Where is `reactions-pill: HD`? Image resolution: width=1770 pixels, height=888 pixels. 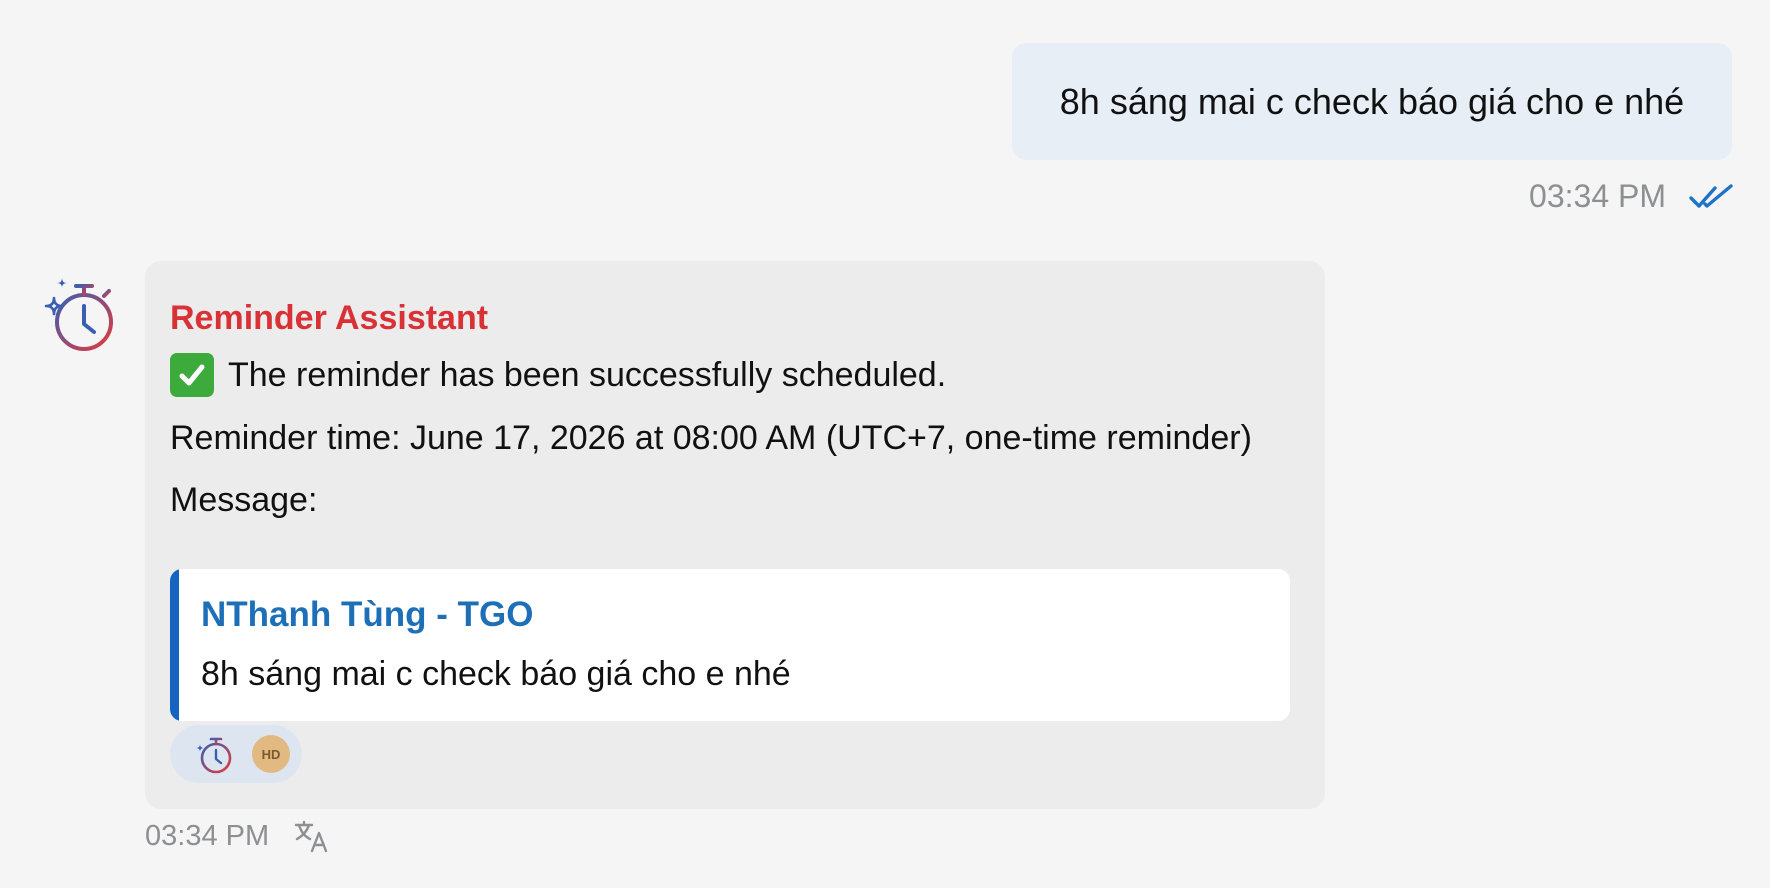 reactions-pill: HD is located at coordinates (236, 754).